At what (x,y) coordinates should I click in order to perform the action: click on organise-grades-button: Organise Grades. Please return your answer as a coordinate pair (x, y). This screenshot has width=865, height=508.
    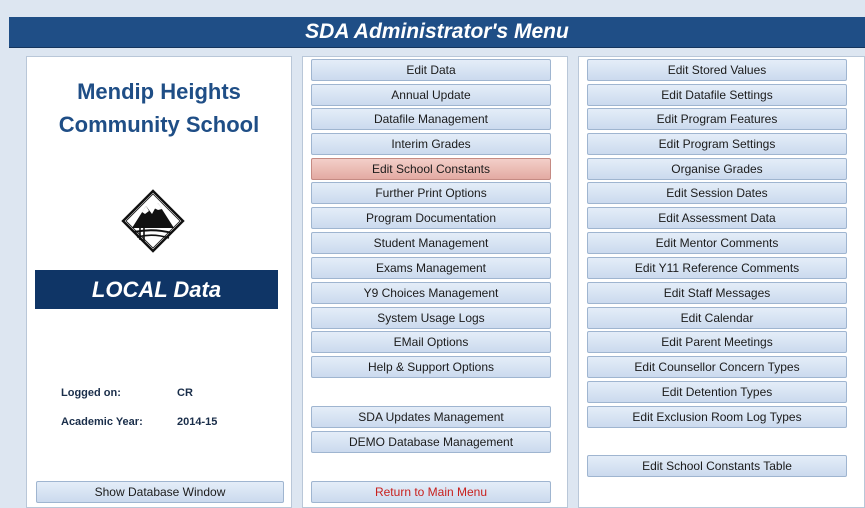
    Looking at the image, I should click on (717, 169).